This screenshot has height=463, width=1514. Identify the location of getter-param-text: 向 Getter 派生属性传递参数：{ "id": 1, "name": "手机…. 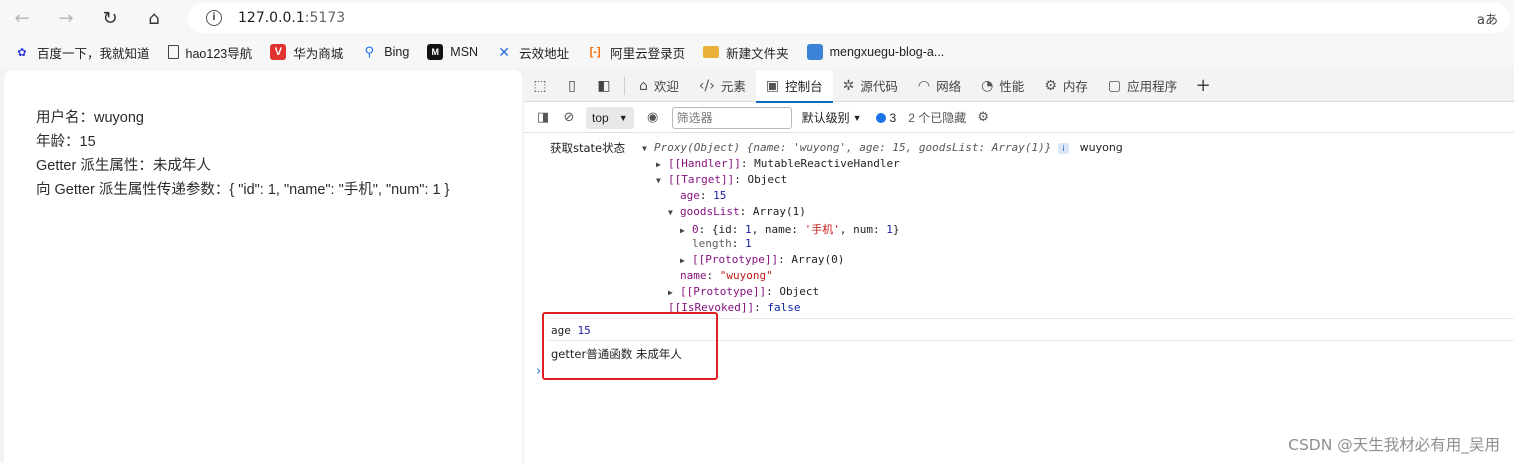
(243, 190).